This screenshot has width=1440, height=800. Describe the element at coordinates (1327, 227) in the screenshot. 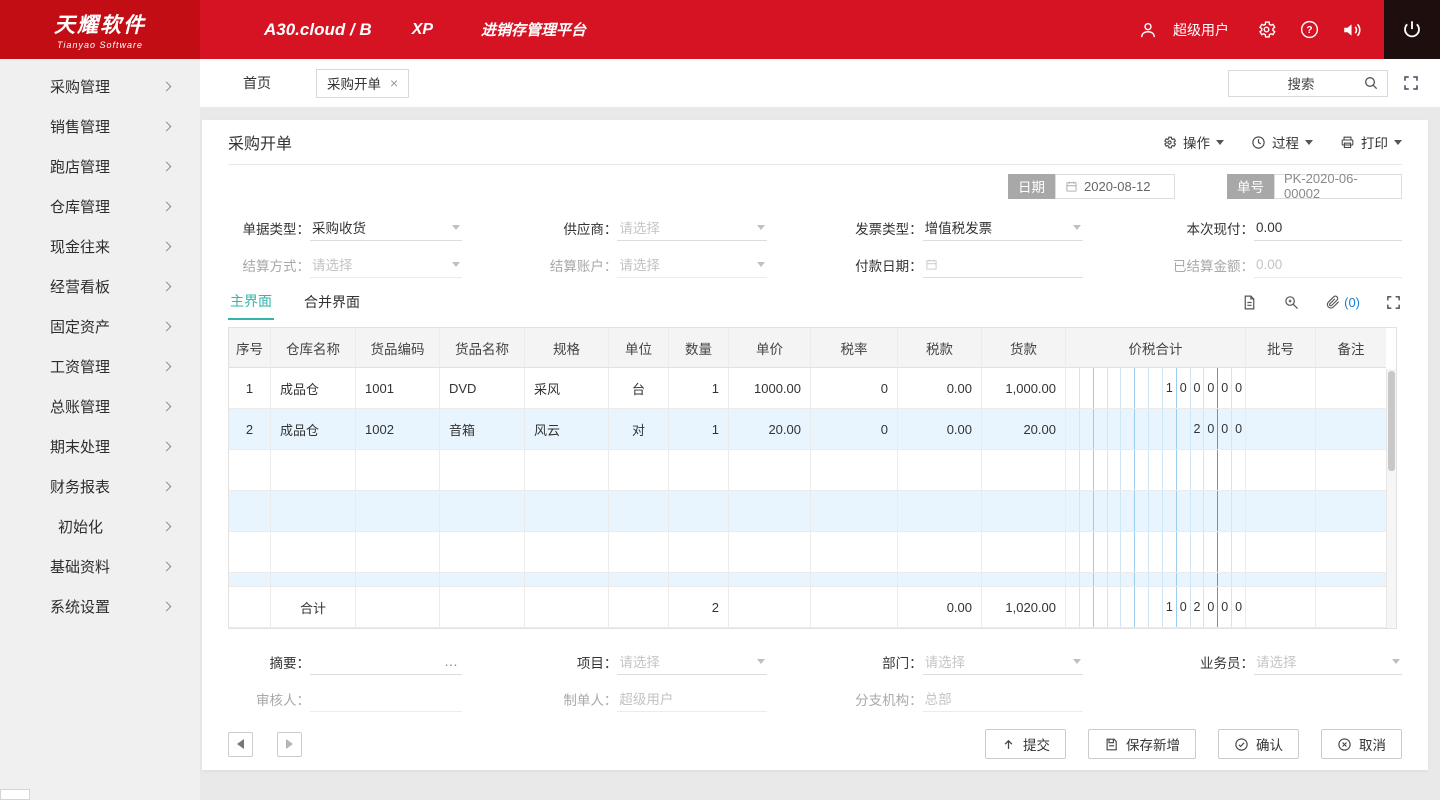

I see `cash-paid-input: 0.00` at that location.